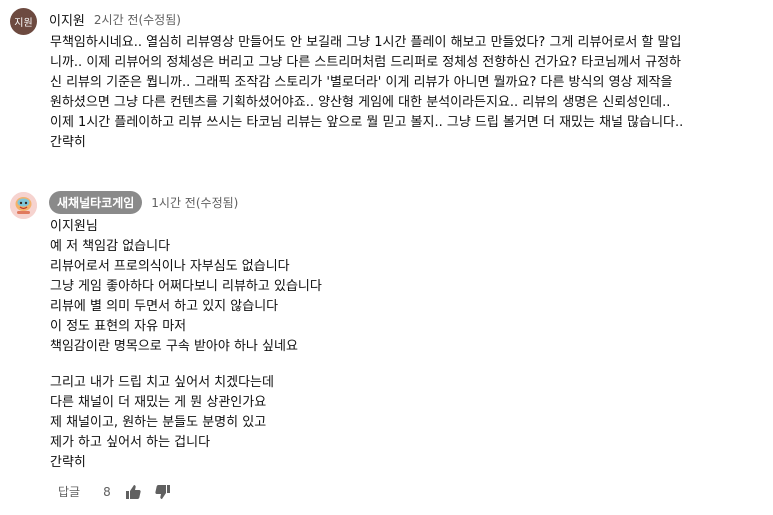 The width and height of the screenshot is (773, 515). Describe the element at coordinates (130, 442) in the screenshot. I see `comment-line: 제가 하고 싶어서 하는 겁니다` at that location.